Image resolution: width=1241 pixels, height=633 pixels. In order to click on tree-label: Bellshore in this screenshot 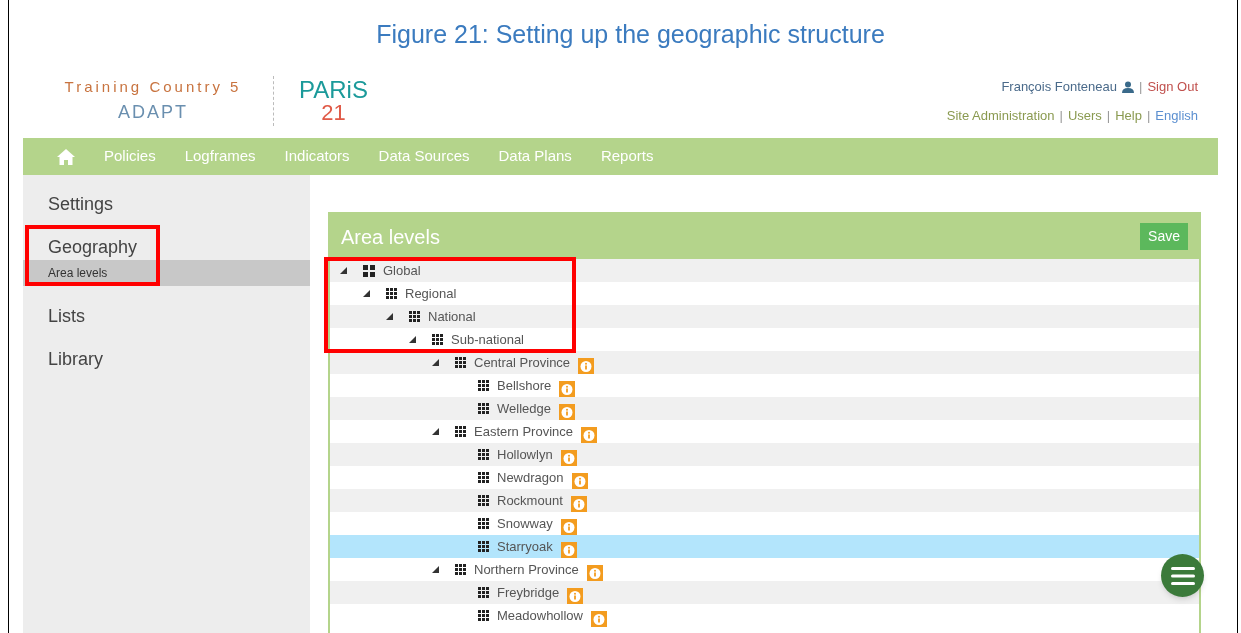, I will do `click(524, 385)`.